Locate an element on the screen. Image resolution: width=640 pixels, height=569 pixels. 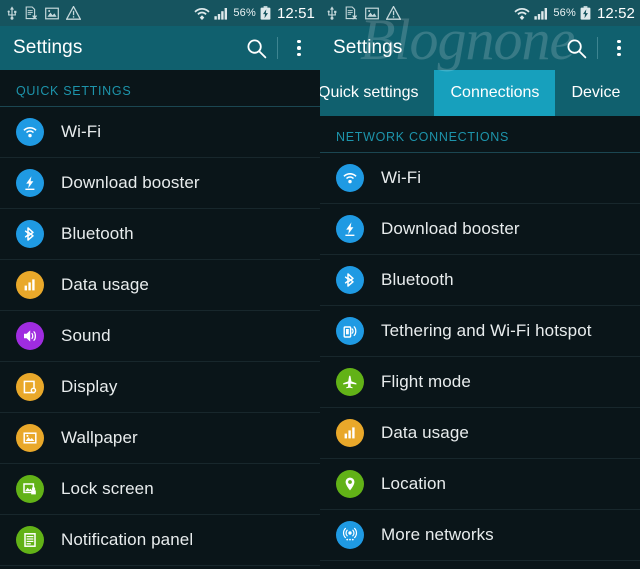
section-header-network-connections: NETWORK CONNECTIONS is located at coordinates (480, 134).